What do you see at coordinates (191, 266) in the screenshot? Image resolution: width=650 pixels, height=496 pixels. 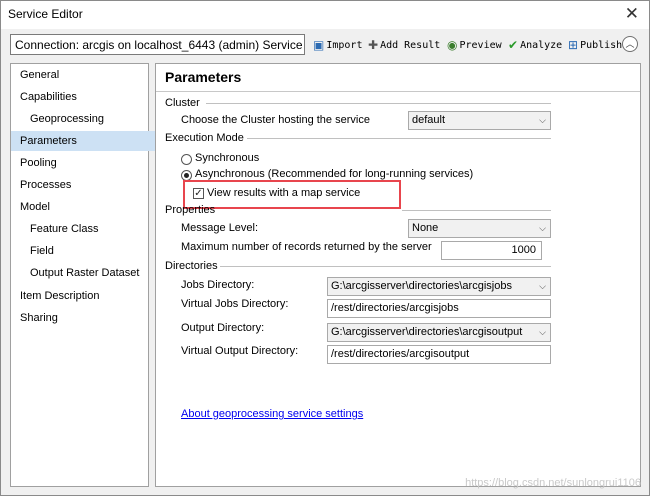 I see `directories-section-label: Directories` at bounding box center [191, 266].